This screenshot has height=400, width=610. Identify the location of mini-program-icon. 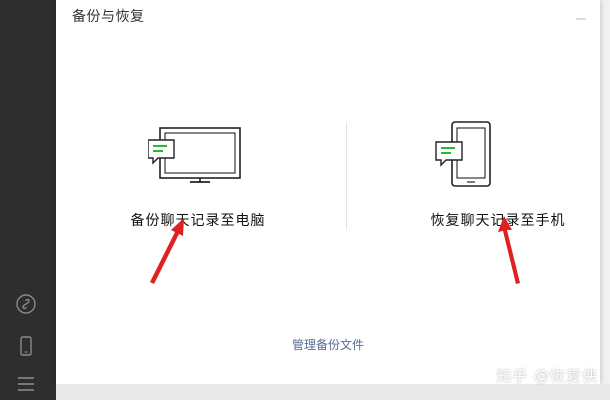
(26, 304).